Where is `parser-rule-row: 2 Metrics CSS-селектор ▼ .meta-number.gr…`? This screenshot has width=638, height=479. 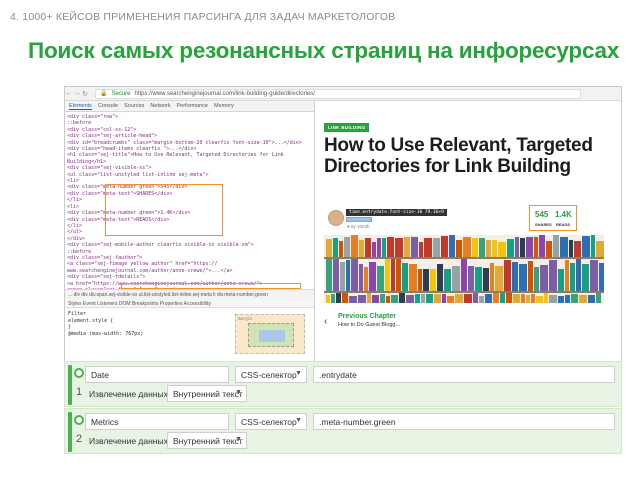 parser-rule-row: 2 Metrics CSS-селектор ▼ .meta-number.gr… is located at coordinates (343, 431).